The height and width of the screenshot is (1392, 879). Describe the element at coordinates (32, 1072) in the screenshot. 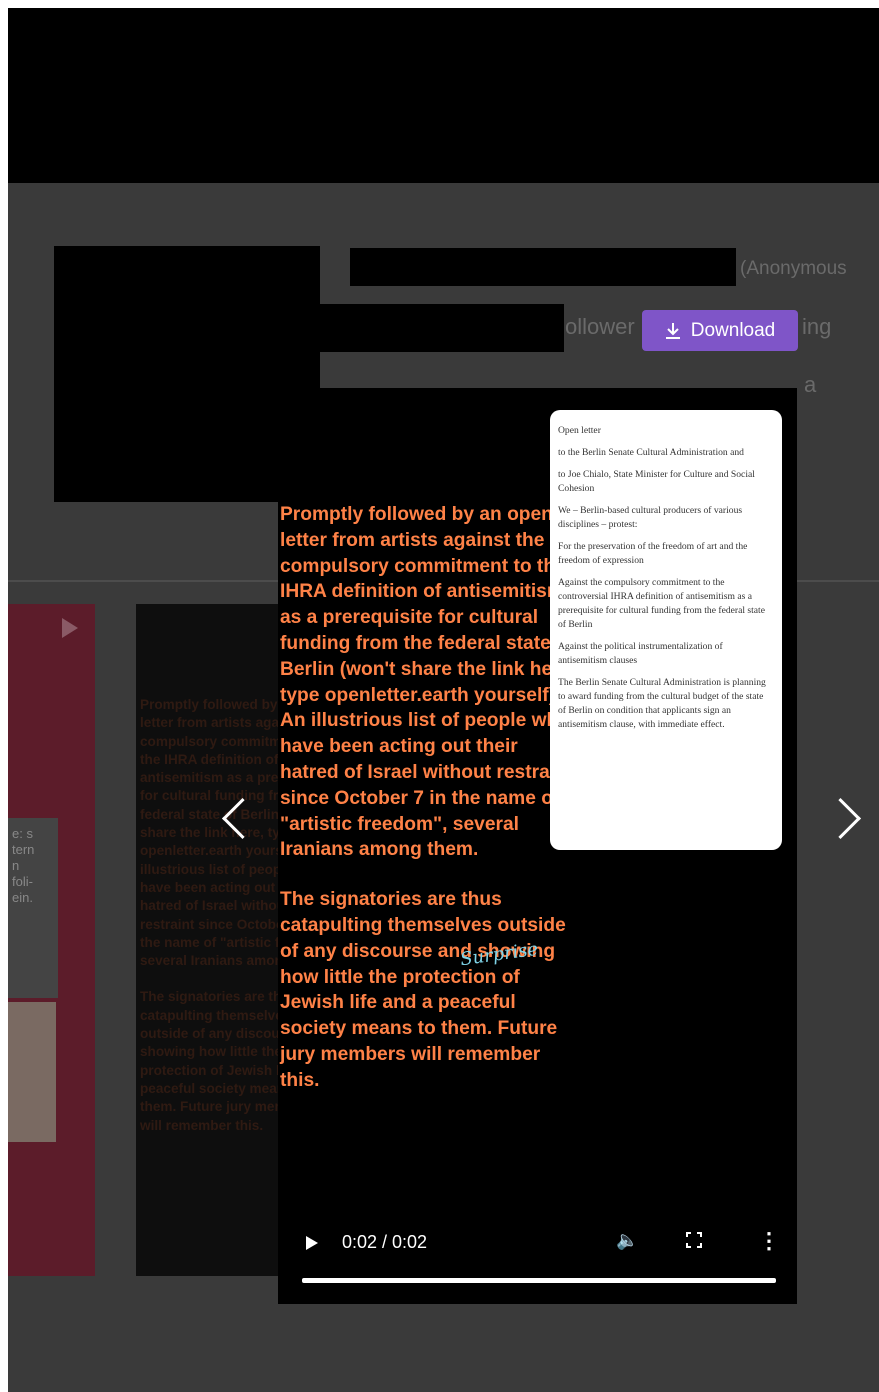

I see `thumbnail-photo` at that location.